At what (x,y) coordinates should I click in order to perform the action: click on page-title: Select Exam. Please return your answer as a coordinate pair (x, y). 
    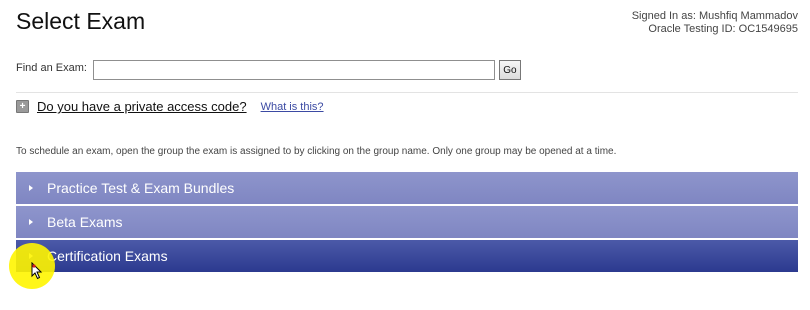
    Looking at the image, I should click on (81, 21).